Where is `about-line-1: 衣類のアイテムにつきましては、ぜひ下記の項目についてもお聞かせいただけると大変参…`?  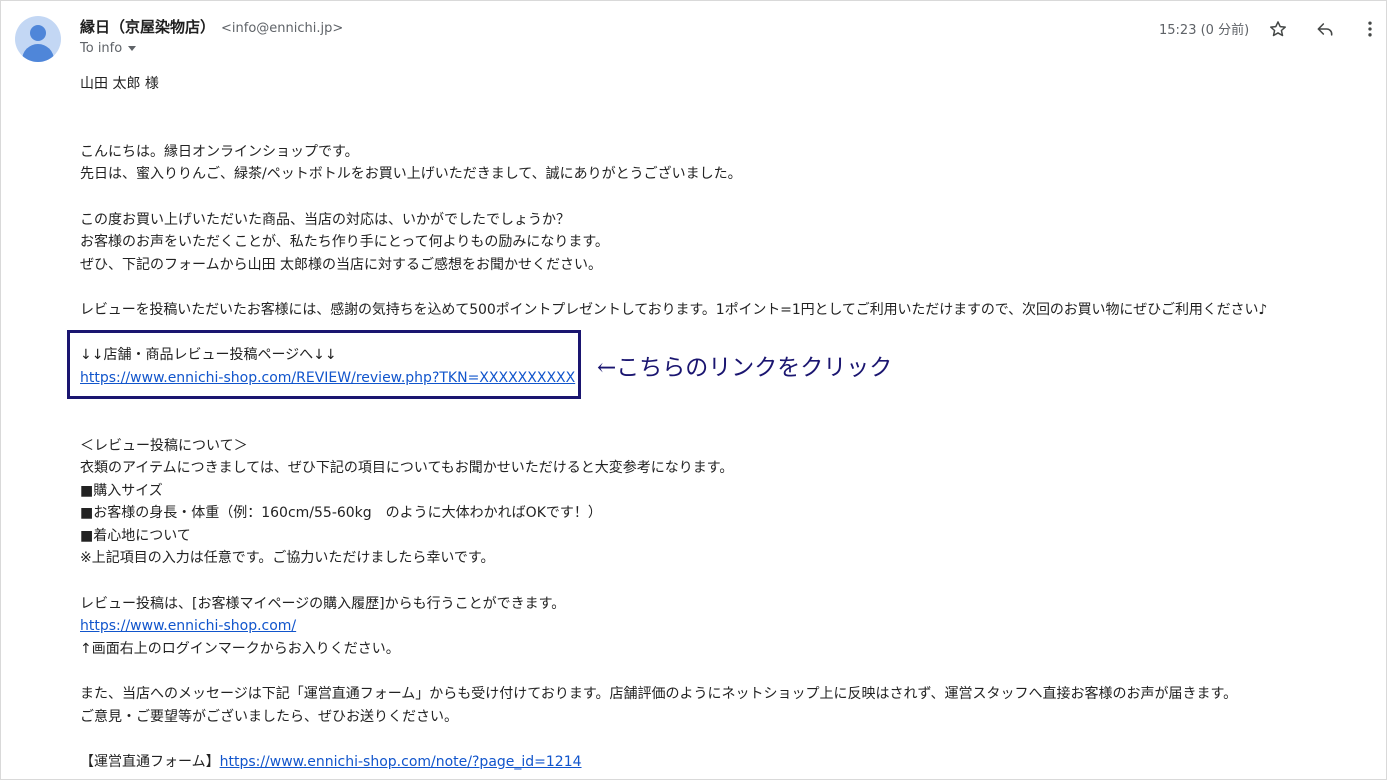 about-line-1: 衣類のアイテムにつきましては、ぜひ下記の項目についてもお聞かせいただけると大変参… is located at coordinates (407, 468).